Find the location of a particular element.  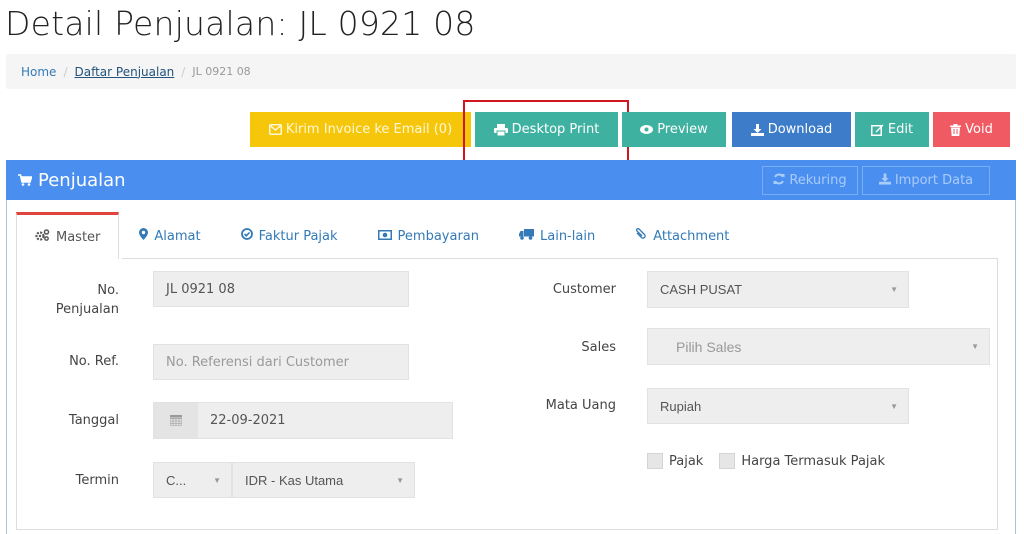

calendar-icon is located at coordinates (176, 420).